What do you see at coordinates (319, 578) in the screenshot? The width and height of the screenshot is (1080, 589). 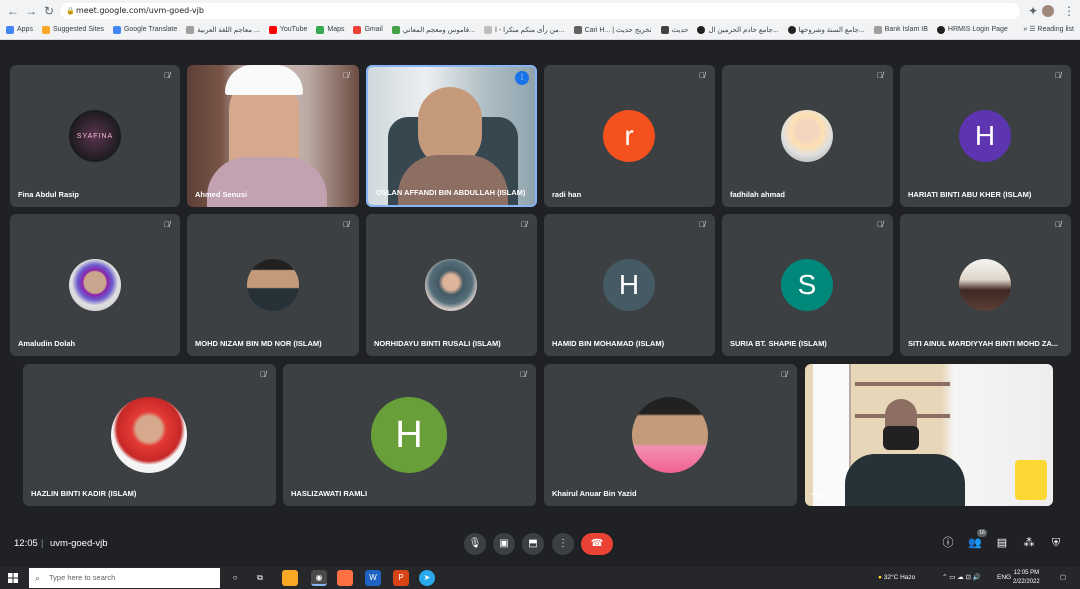 I see `chrome-icon: ◉` at bounding box center [319, 578].